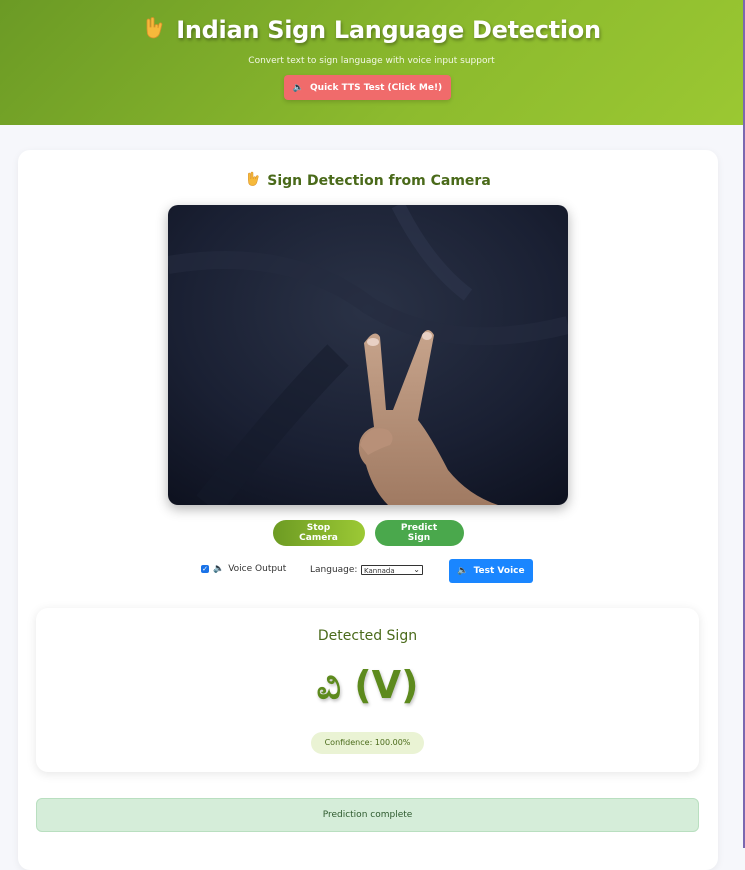 This screenshot has height=870, width=745. Describe the element at coordinates (376, 87) in the screenshot. I see `quick-tts-test-label: Quick TTS Test (Click Me!)` at that location.